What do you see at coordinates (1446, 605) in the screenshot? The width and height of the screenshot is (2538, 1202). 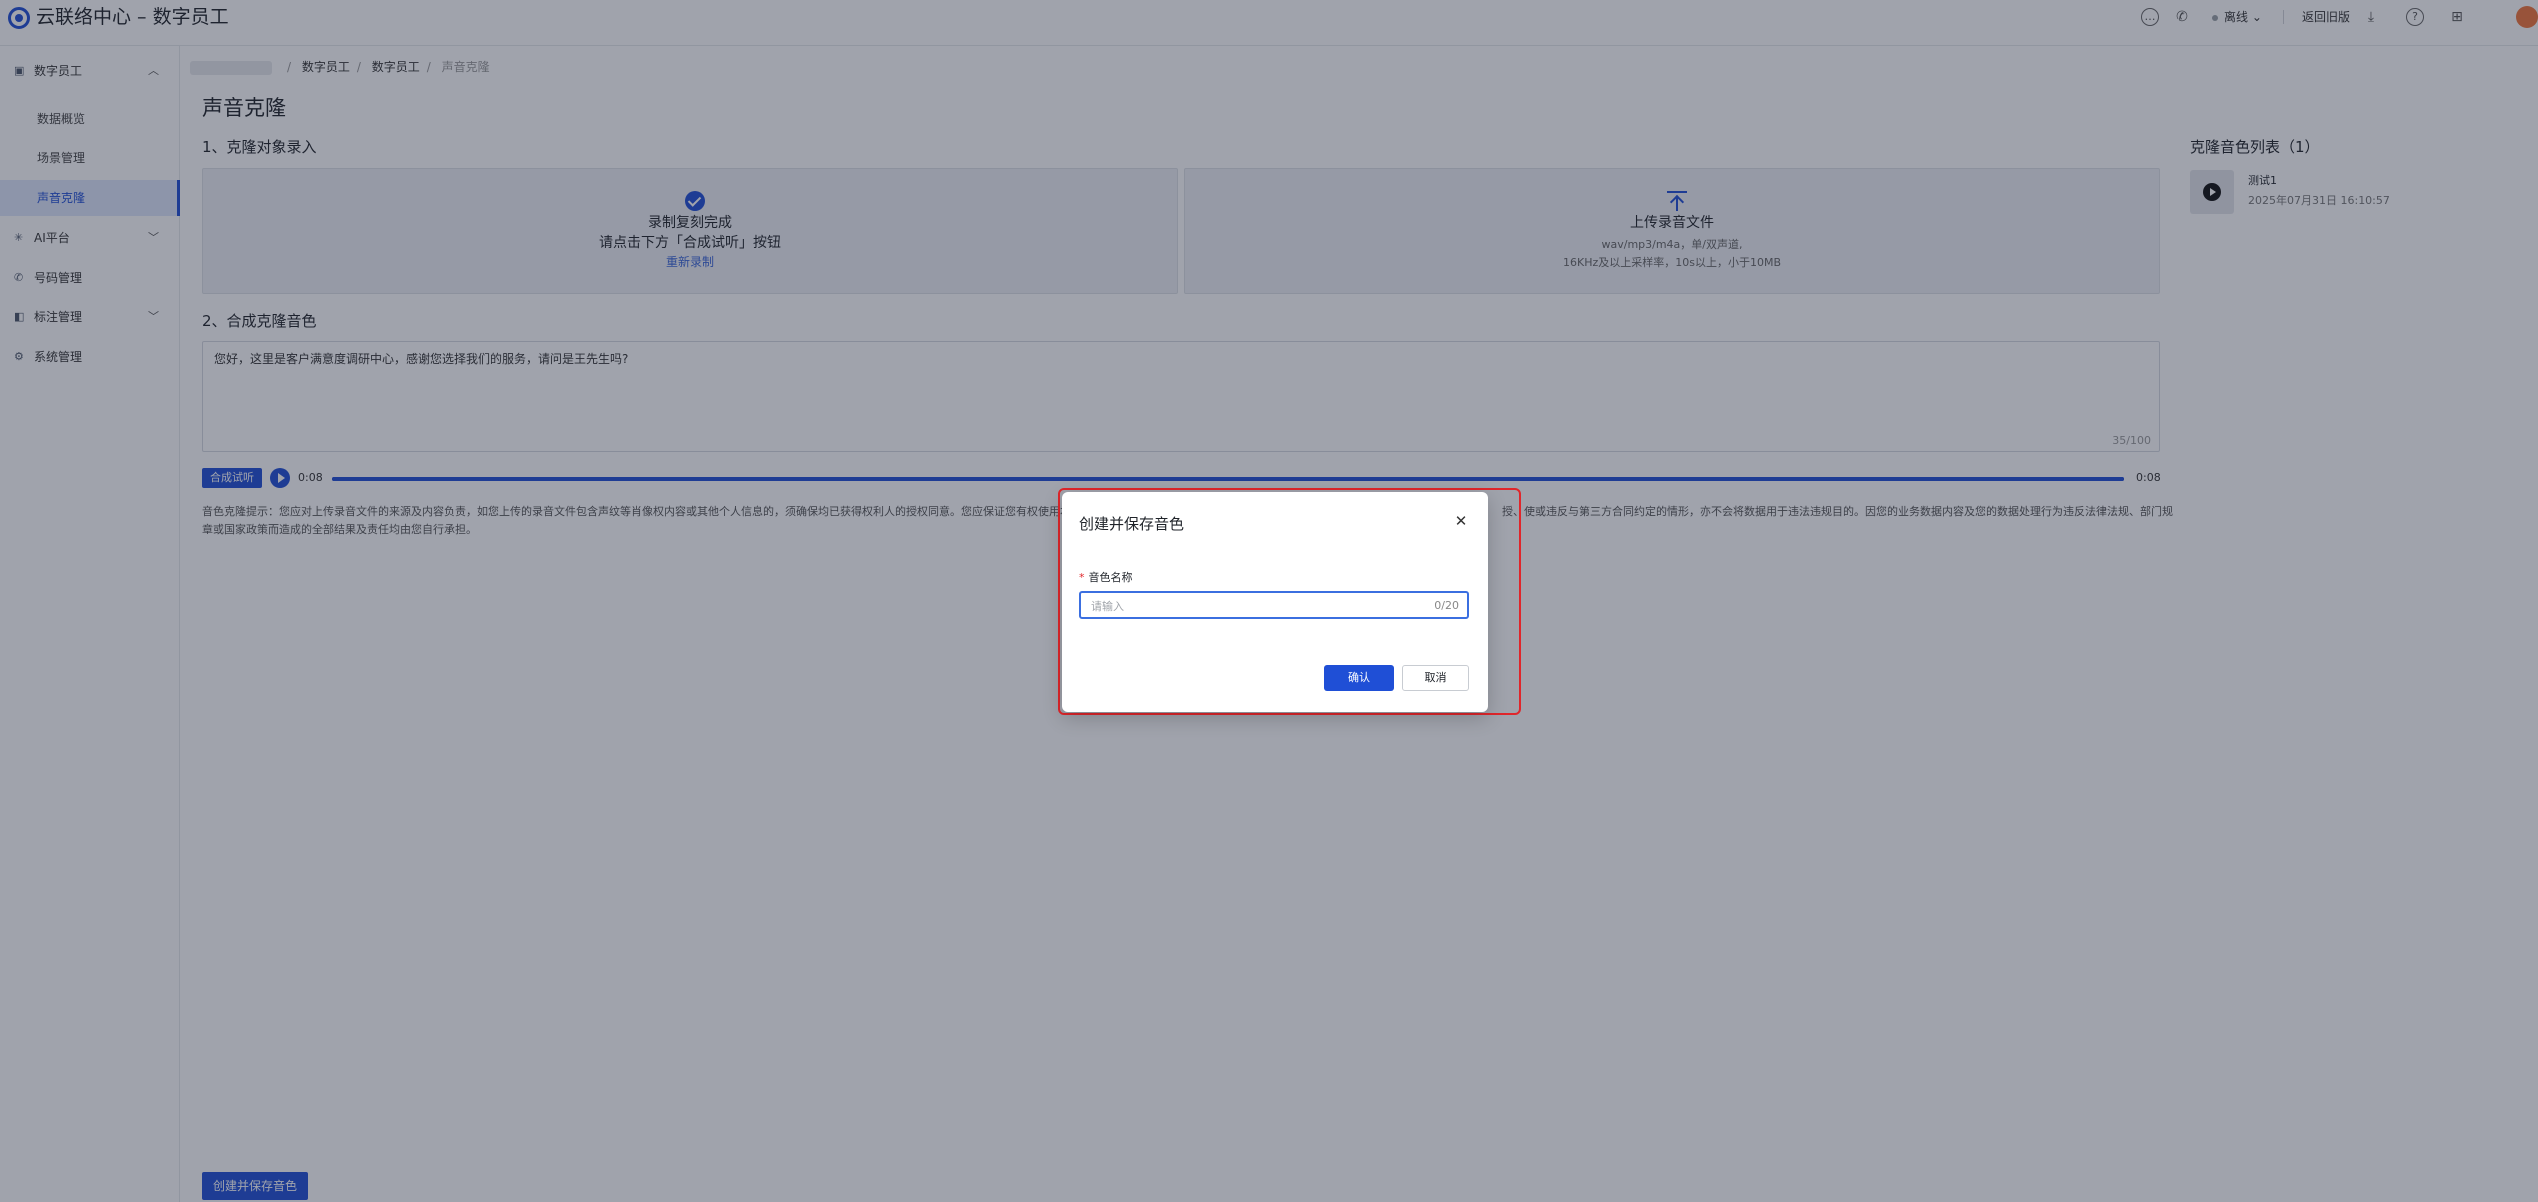 I see `input-counter: 0/20` at bounding box center [1446, 605].